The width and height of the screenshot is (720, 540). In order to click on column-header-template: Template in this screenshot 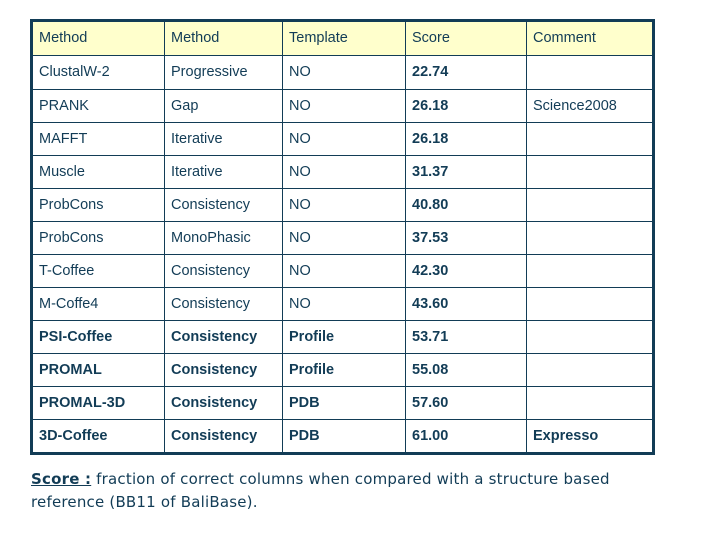, I will do `click(344, 38)`.